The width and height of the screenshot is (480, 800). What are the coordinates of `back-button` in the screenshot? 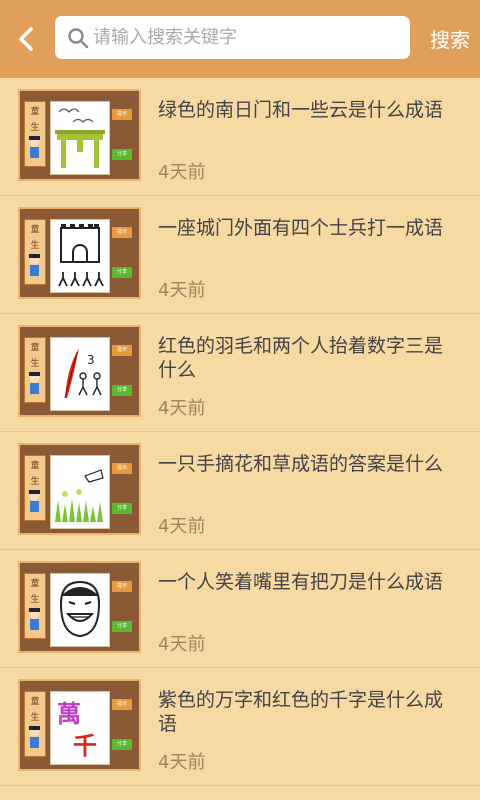 It's located at (27, 39).